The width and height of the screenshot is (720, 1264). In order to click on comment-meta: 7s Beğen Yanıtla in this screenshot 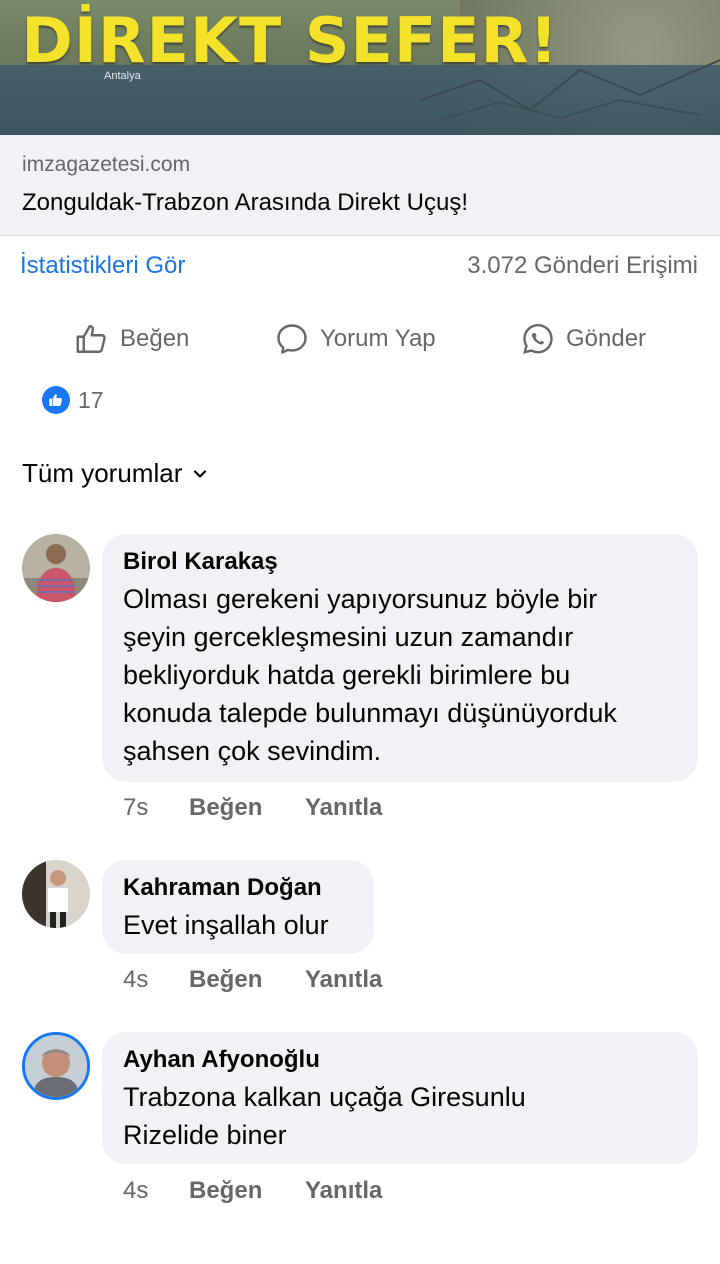, I will do `click(252, 808)`.